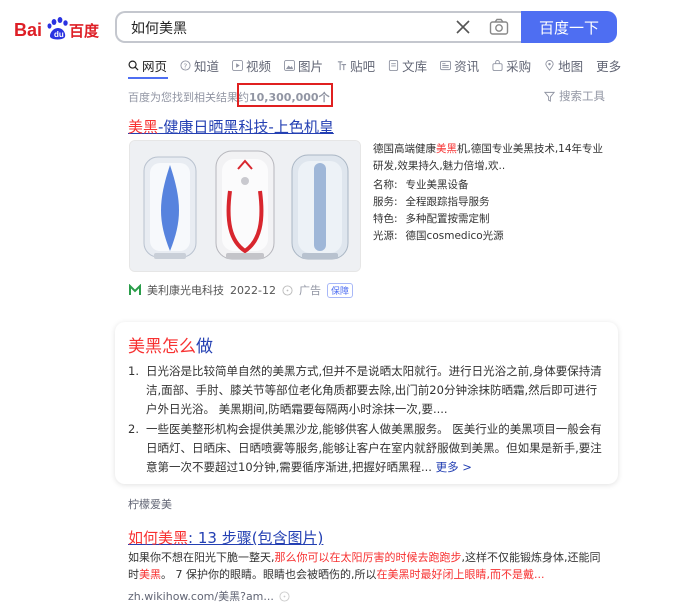 The width and height of the screenshot is (683, 606). I want to click on document-icon, so click(393, 65).